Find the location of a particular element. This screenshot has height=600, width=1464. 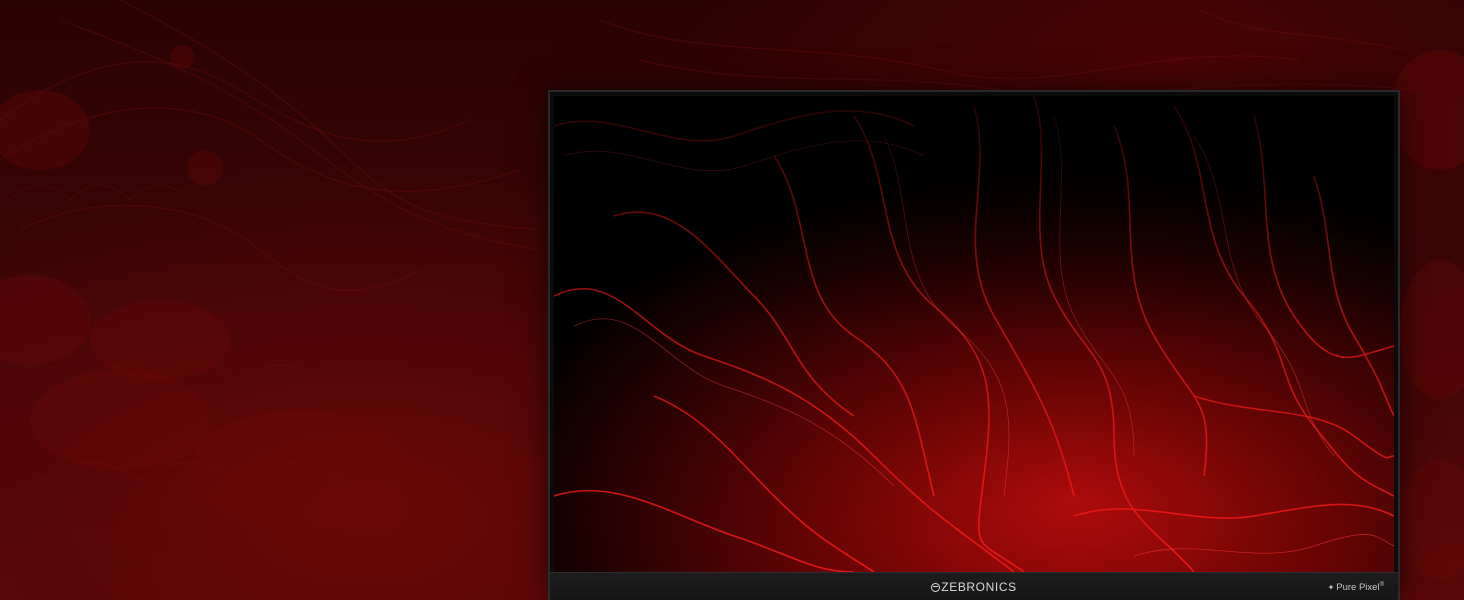

zebronics-logo-icon is located at coordinates (936, 587).